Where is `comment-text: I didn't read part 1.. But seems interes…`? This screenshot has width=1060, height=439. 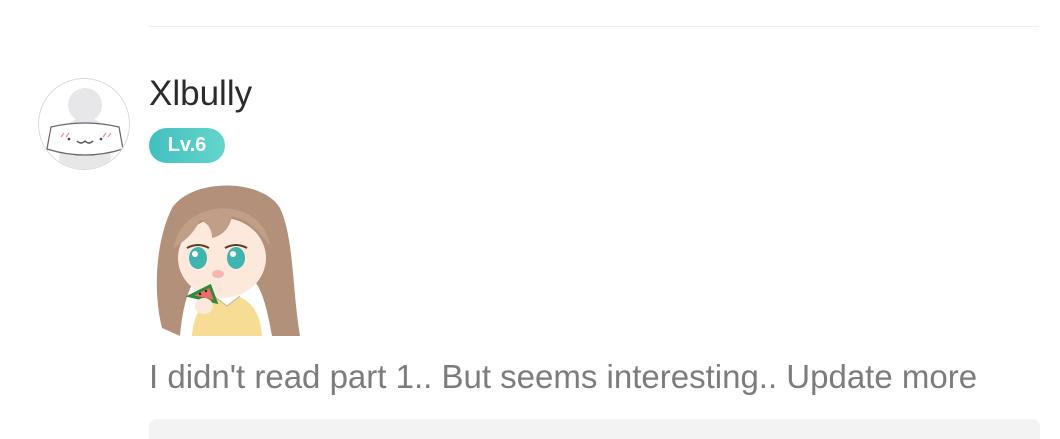
comment-text: I didn't read part 1.. But seems interes… is located at coordinates (563, 376).